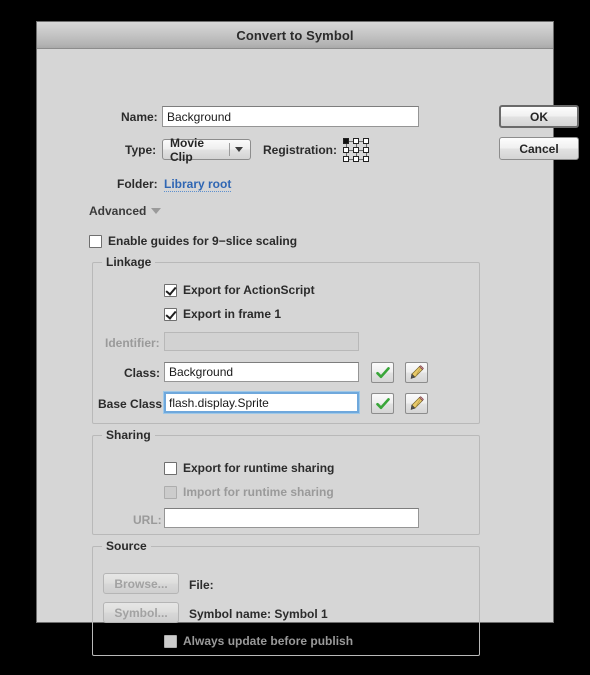 The height and width of the screenshot is (675, 590). I want to click on name-label: Name:, so click(139, 117).